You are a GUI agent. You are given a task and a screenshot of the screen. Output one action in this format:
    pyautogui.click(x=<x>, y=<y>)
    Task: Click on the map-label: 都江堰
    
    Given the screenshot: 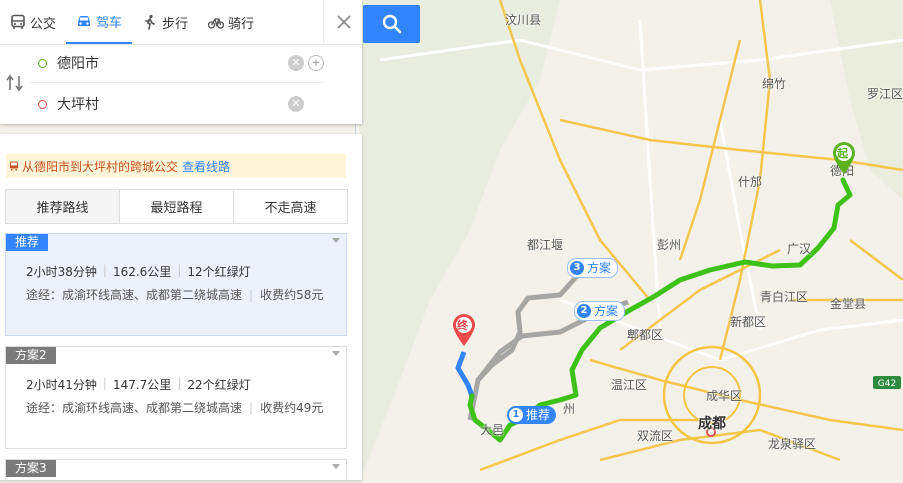 What is the action you would take?
    pyautogui.click(x=545, y=245)
    